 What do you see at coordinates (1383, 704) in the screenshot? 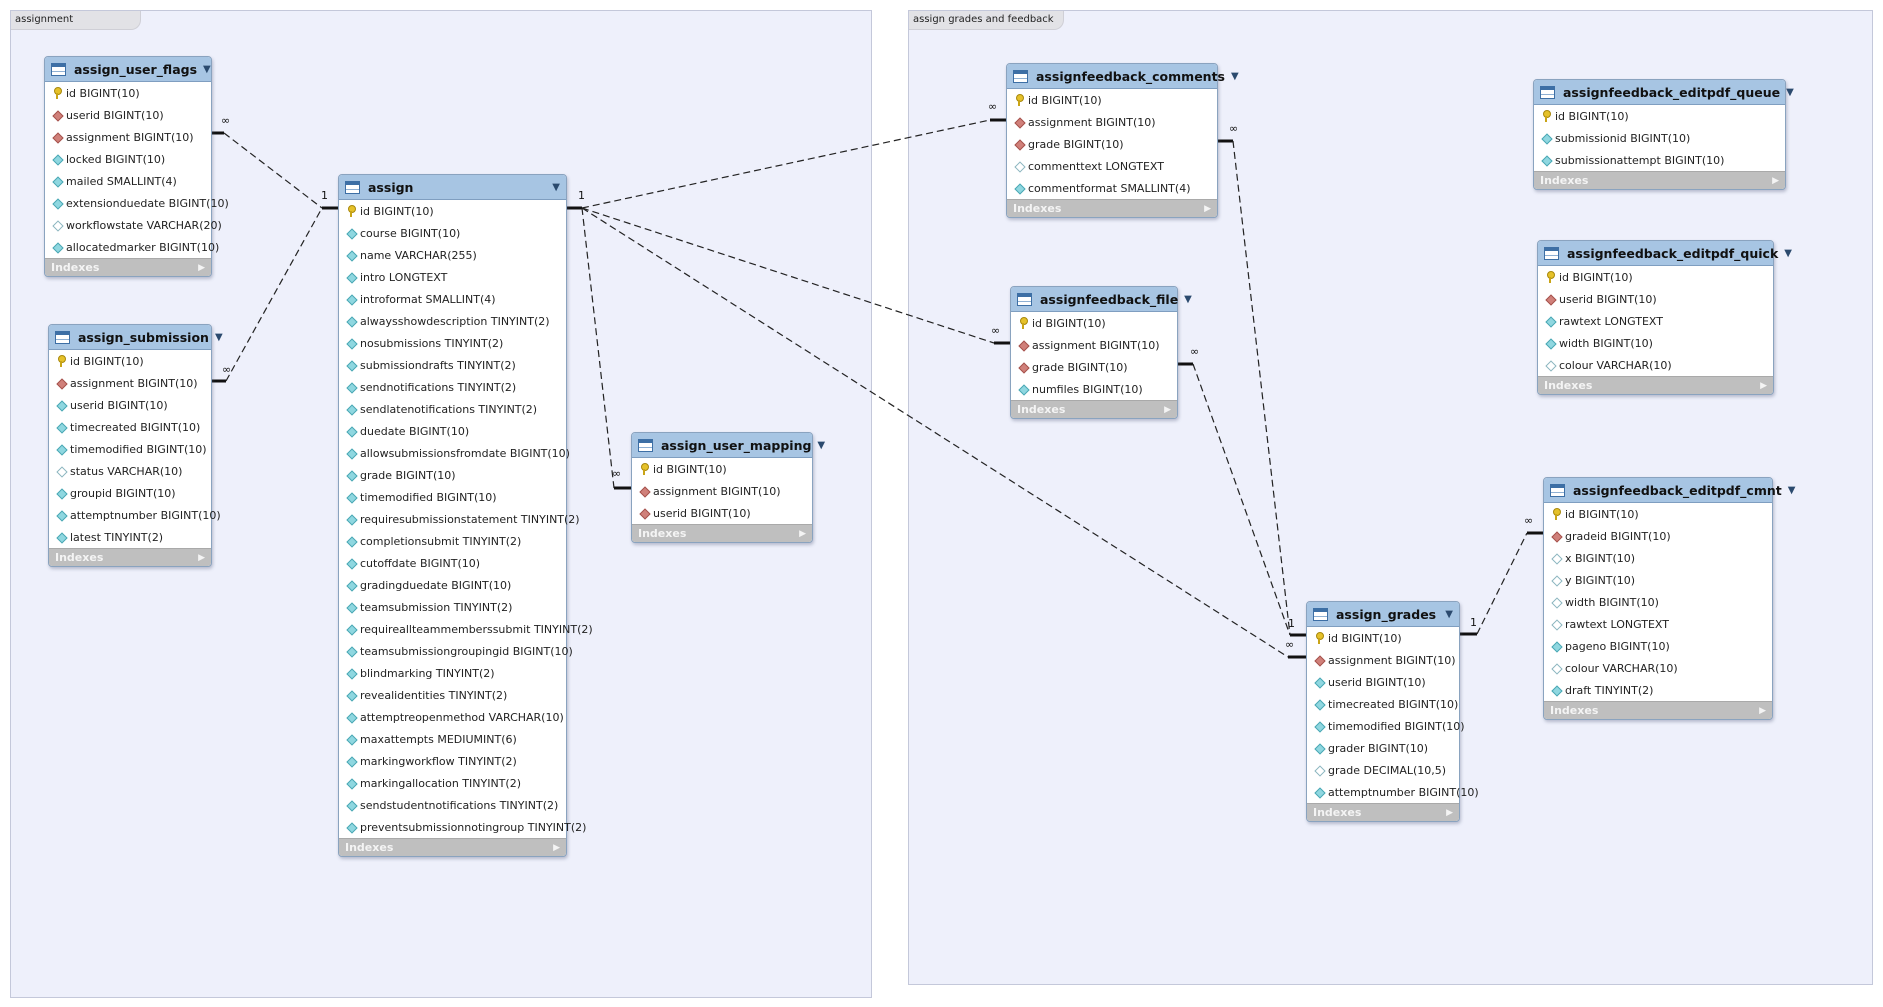
I see `column-row: timecreated BIGINT(10)` at bounding box center [1383, 704].